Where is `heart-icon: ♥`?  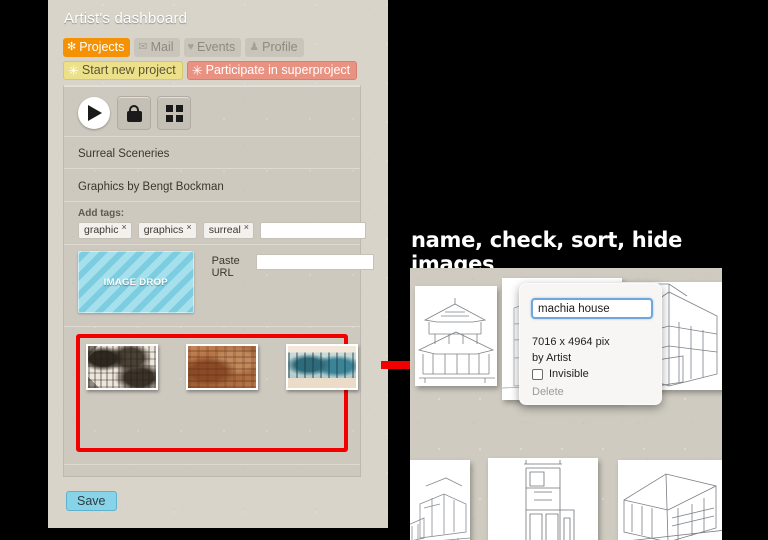 heart-icon: ♥ is located at coordinates (191, 47).